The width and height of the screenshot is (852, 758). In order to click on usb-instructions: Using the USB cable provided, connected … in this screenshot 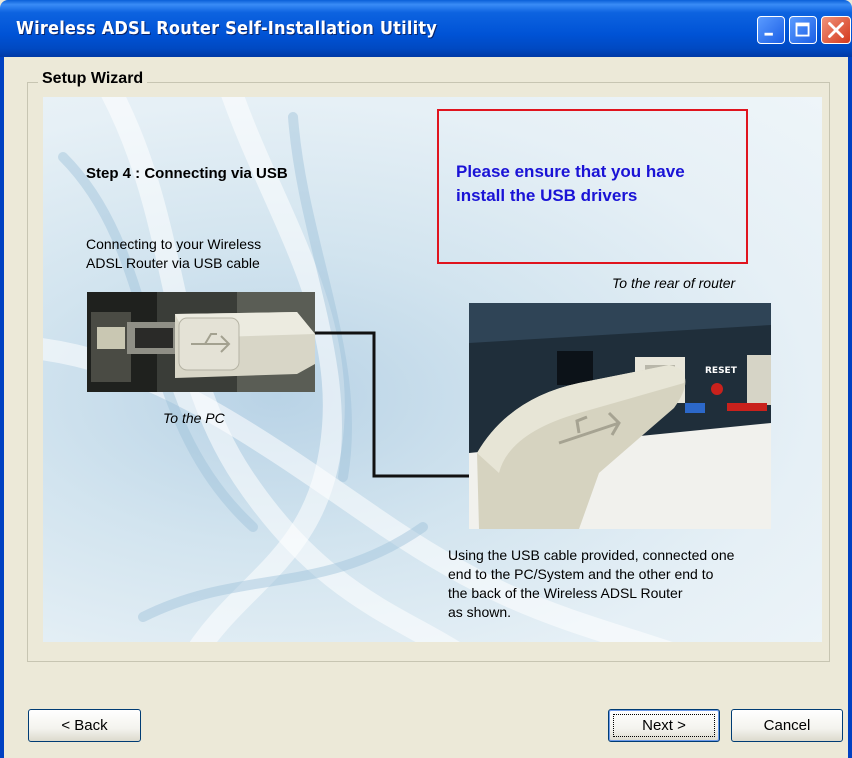, I will do `click(591, 583)`.